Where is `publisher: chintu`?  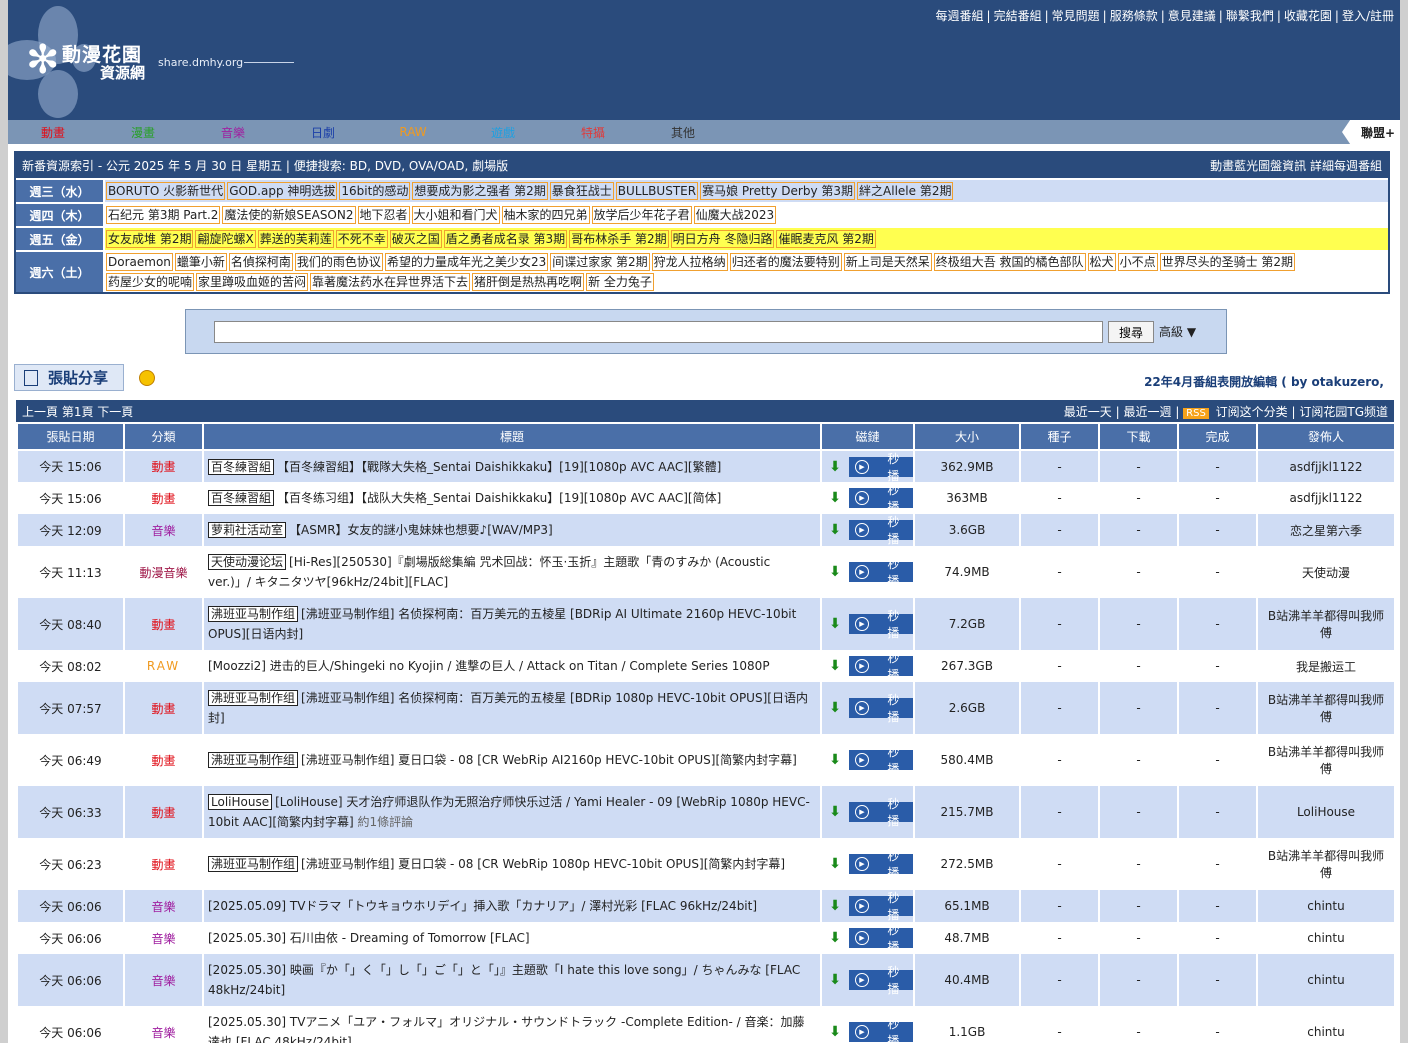
publisher: chintu is located at coordinates (1326, 980).